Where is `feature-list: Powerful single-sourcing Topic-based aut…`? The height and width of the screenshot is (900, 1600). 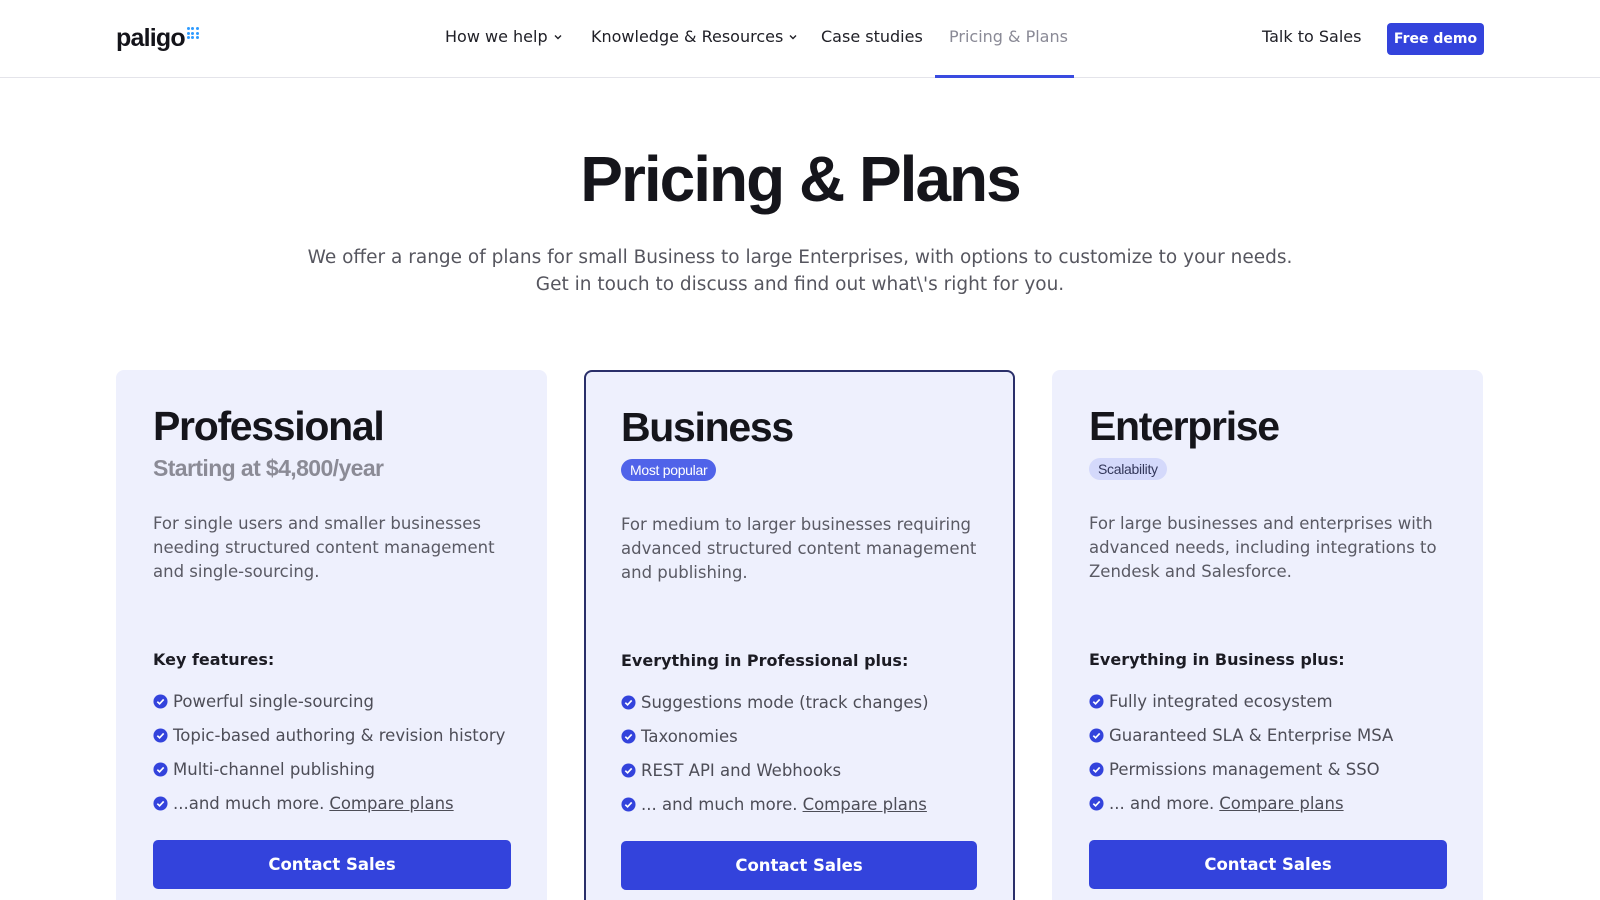 feature-list: Powerful single-sourcing Topic-based aut… is located at coordinates (331, 752).